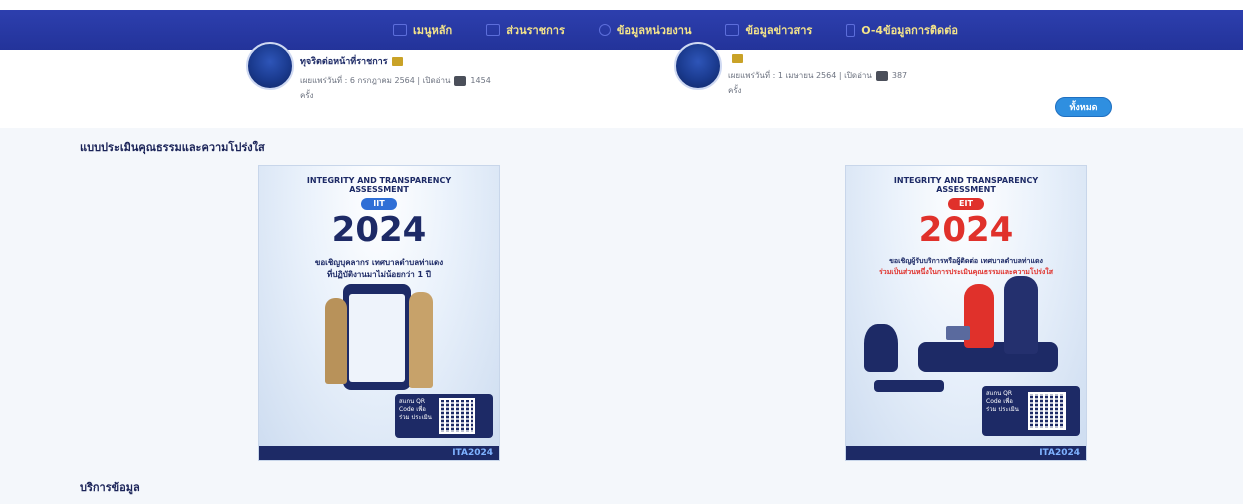 The height and width of the screenshot is (504, 1243). I want to click on nav-item-agency-info: ข้อมูลหน่วยงาน, so click(645, 30).